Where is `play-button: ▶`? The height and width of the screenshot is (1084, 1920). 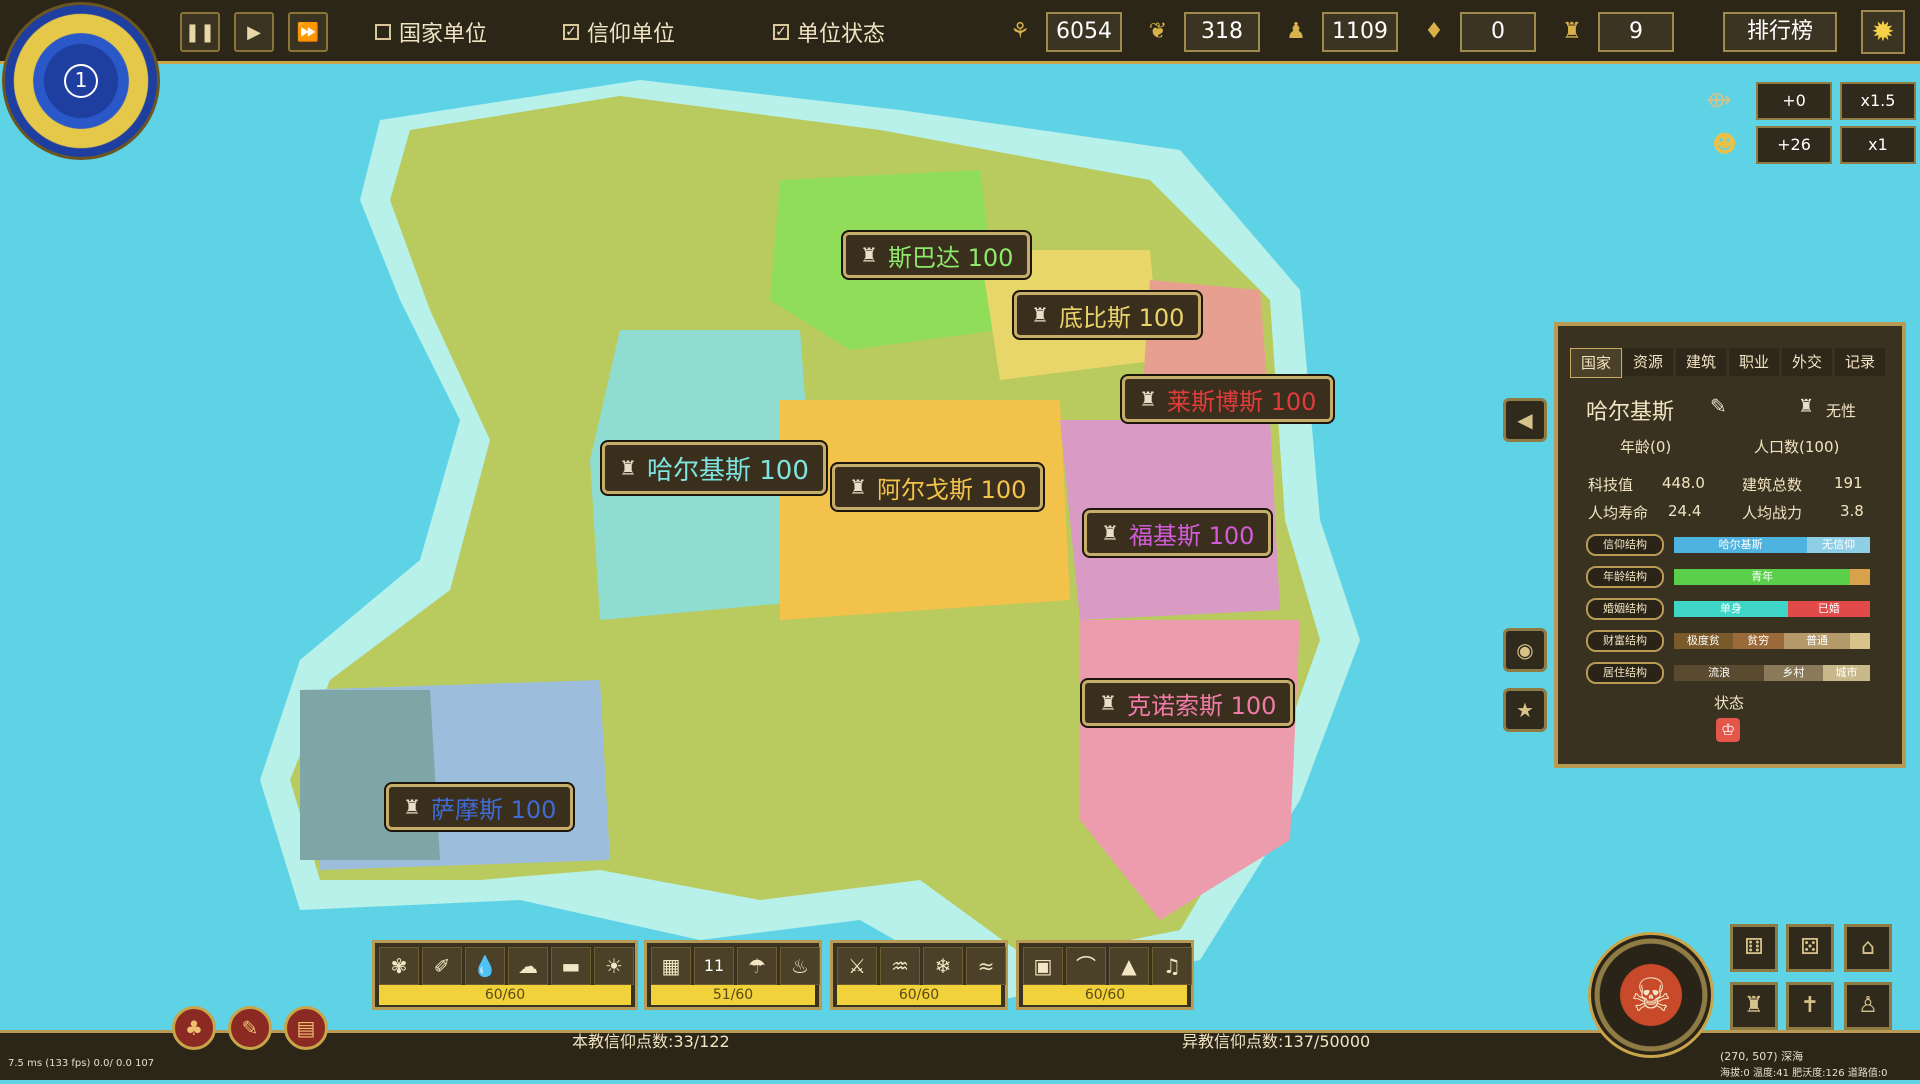
play-button: ▶ is located at coordinates (254, 32).